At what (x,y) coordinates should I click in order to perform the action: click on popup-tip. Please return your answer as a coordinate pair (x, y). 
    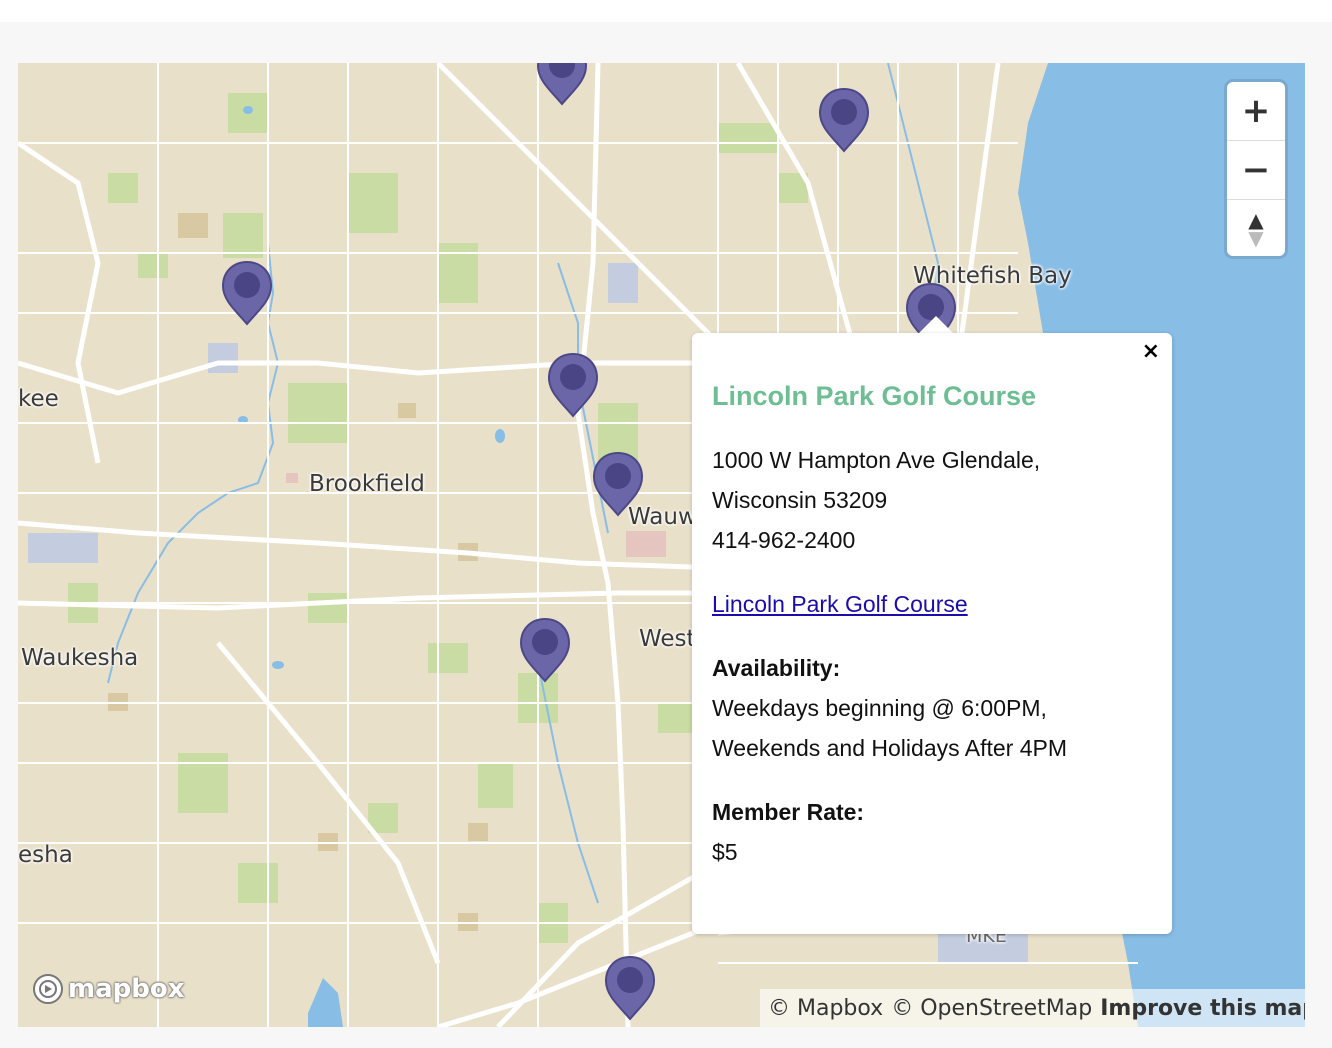
    Looking at the image, I should click on (936, 325).